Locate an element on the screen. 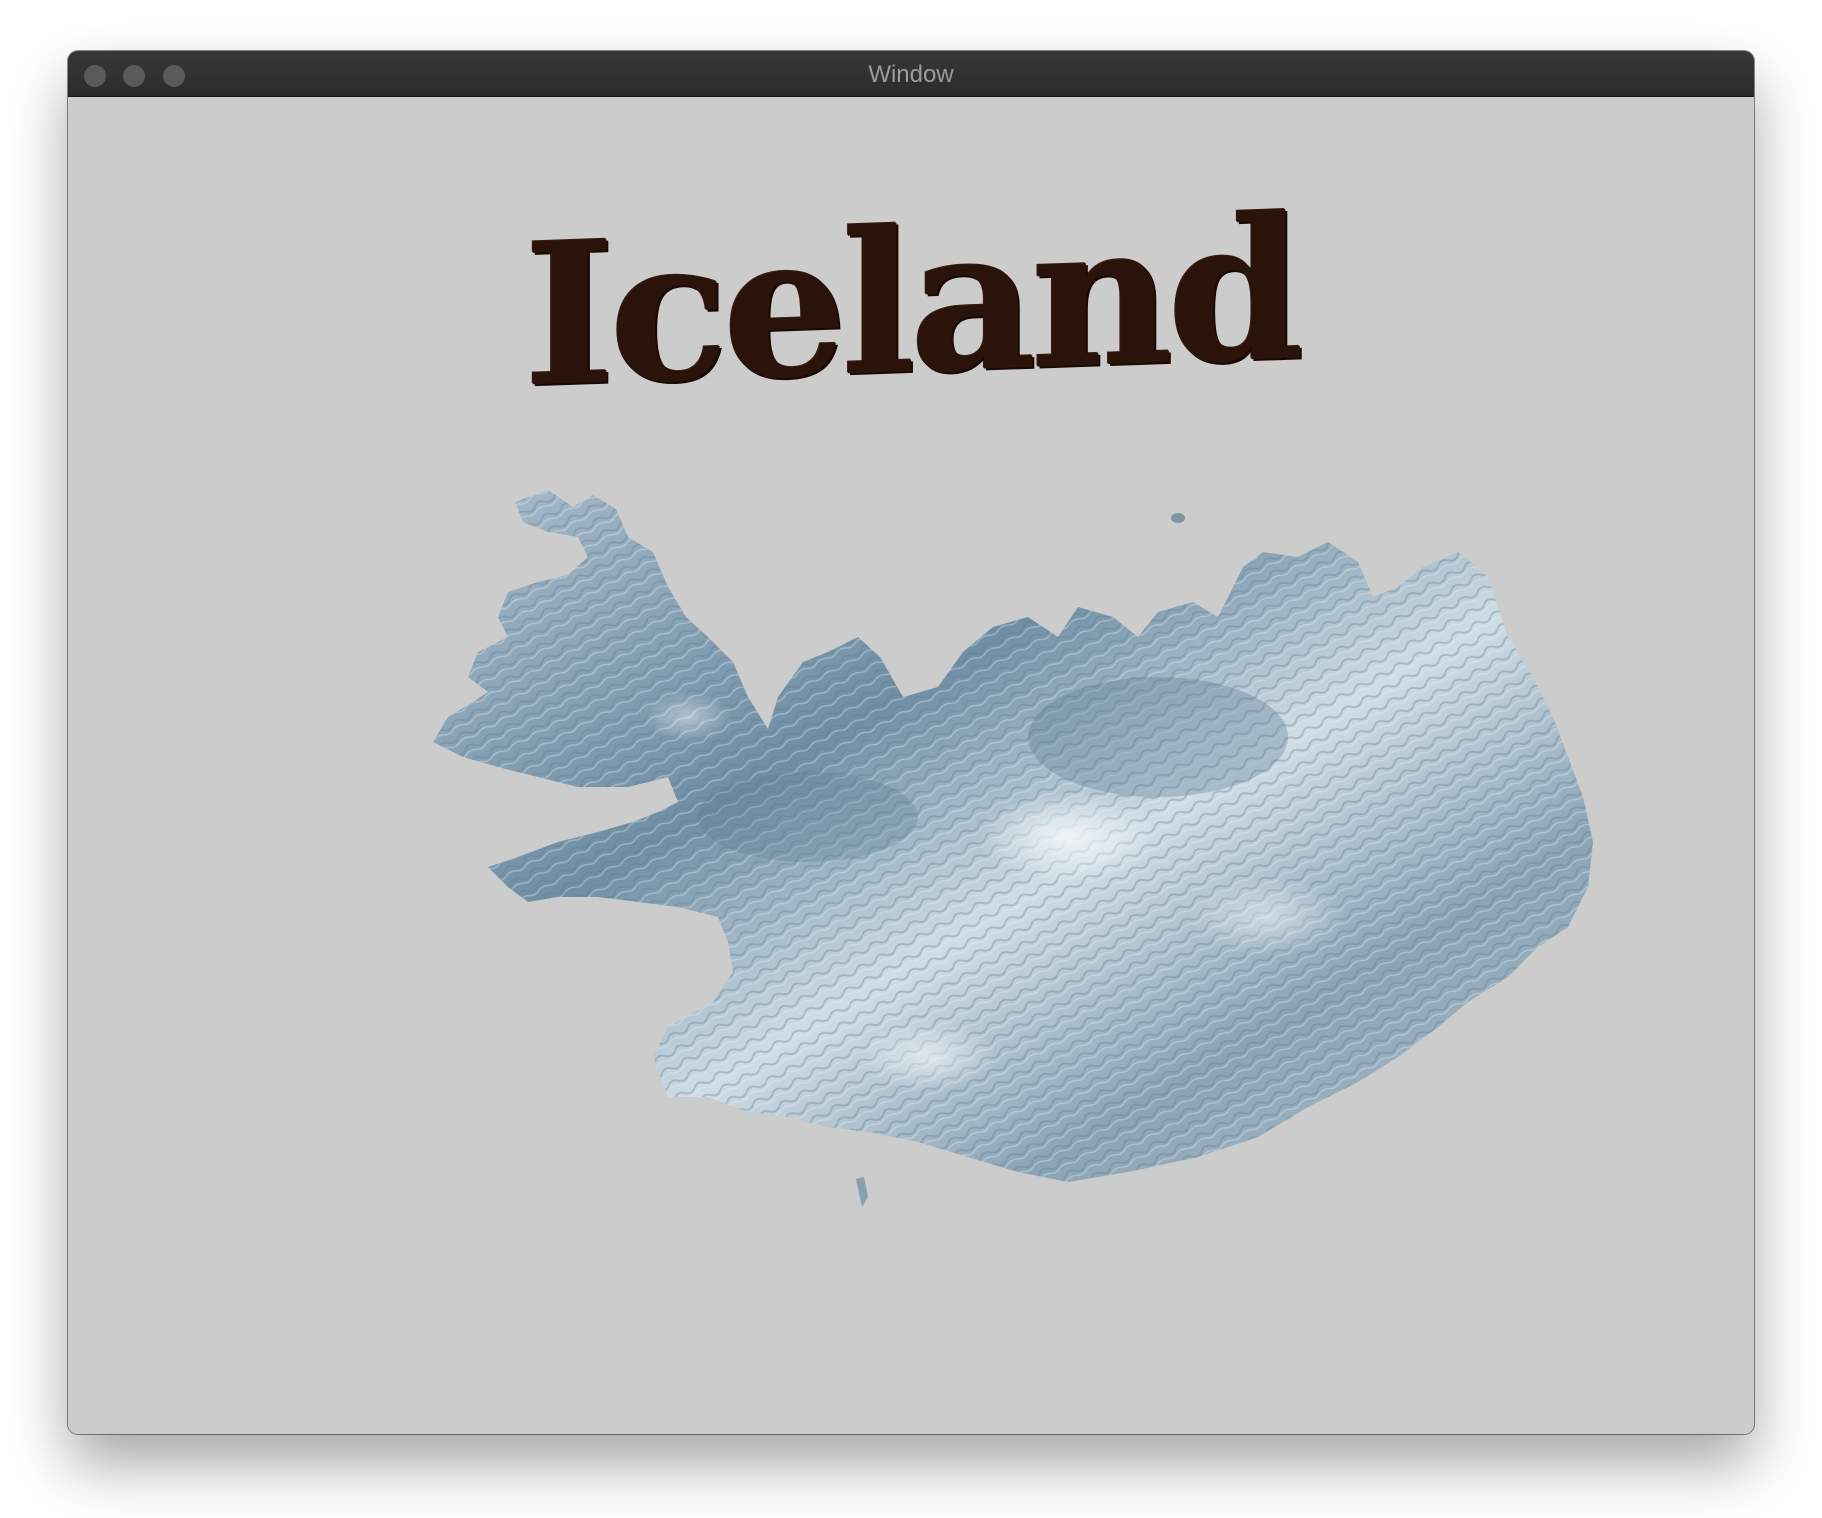 The height and width of the screenshot is (1518, 1822). window-title: Window is located at coordinates (911, 74).